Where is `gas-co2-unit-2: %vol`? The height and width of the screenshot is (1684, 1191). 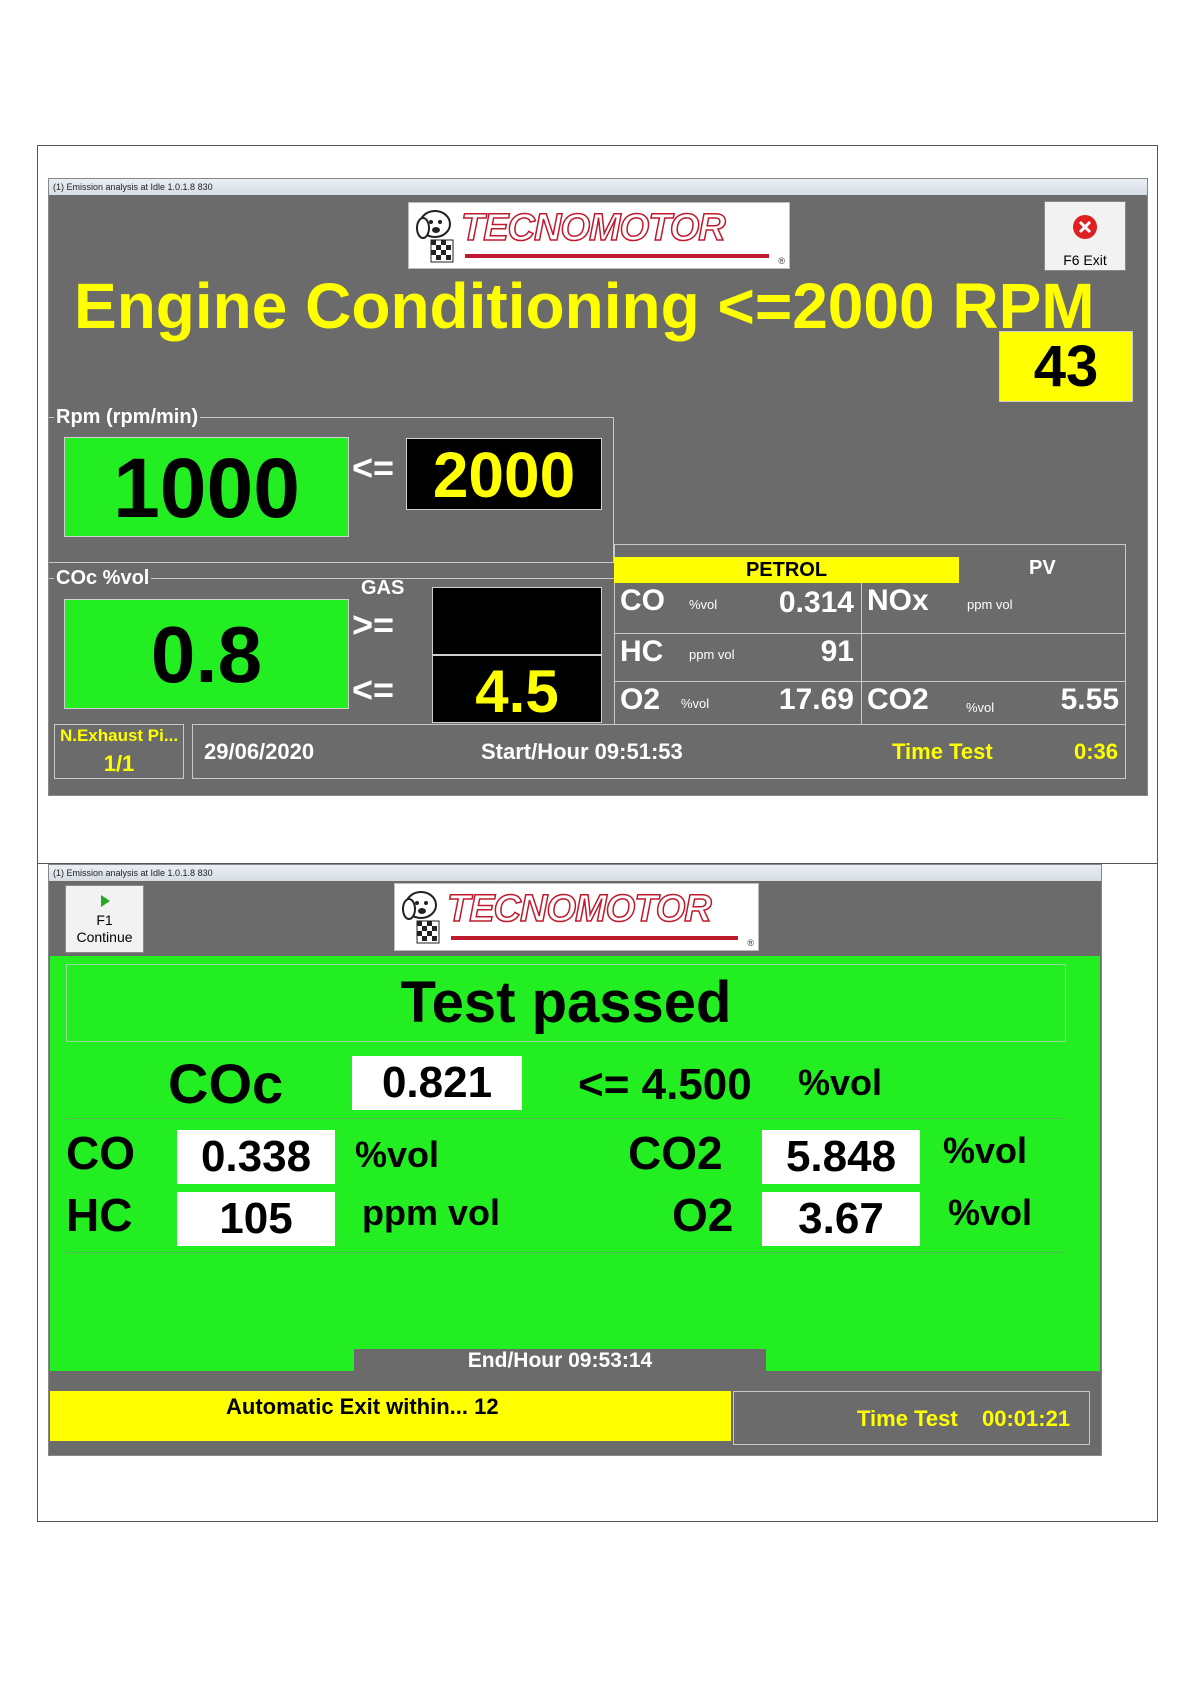 gas-co2-unit-2: %vol is located at coordinates (985, 1150).